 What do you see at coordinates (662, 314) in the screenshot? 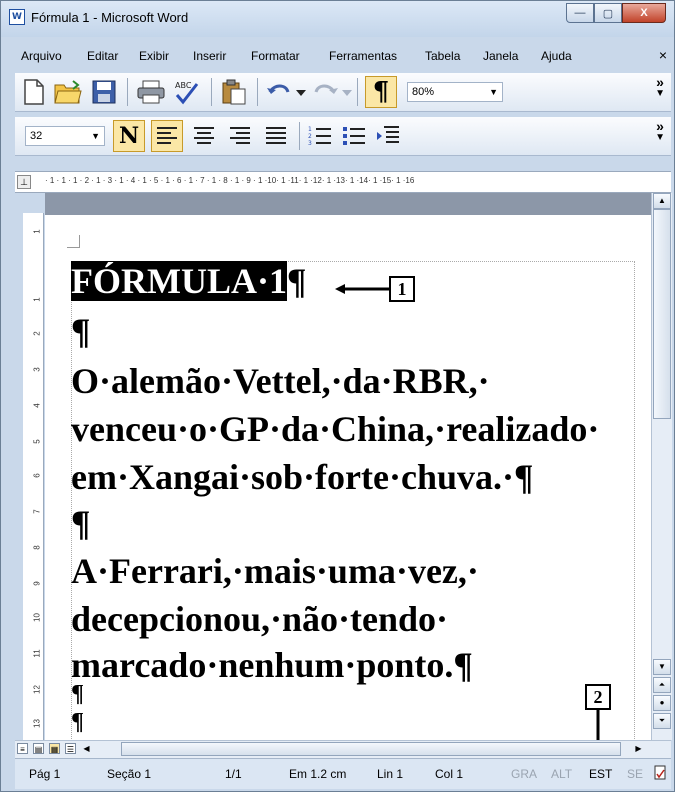
I see `scroll-thumb` at bounding box center [662, 314].